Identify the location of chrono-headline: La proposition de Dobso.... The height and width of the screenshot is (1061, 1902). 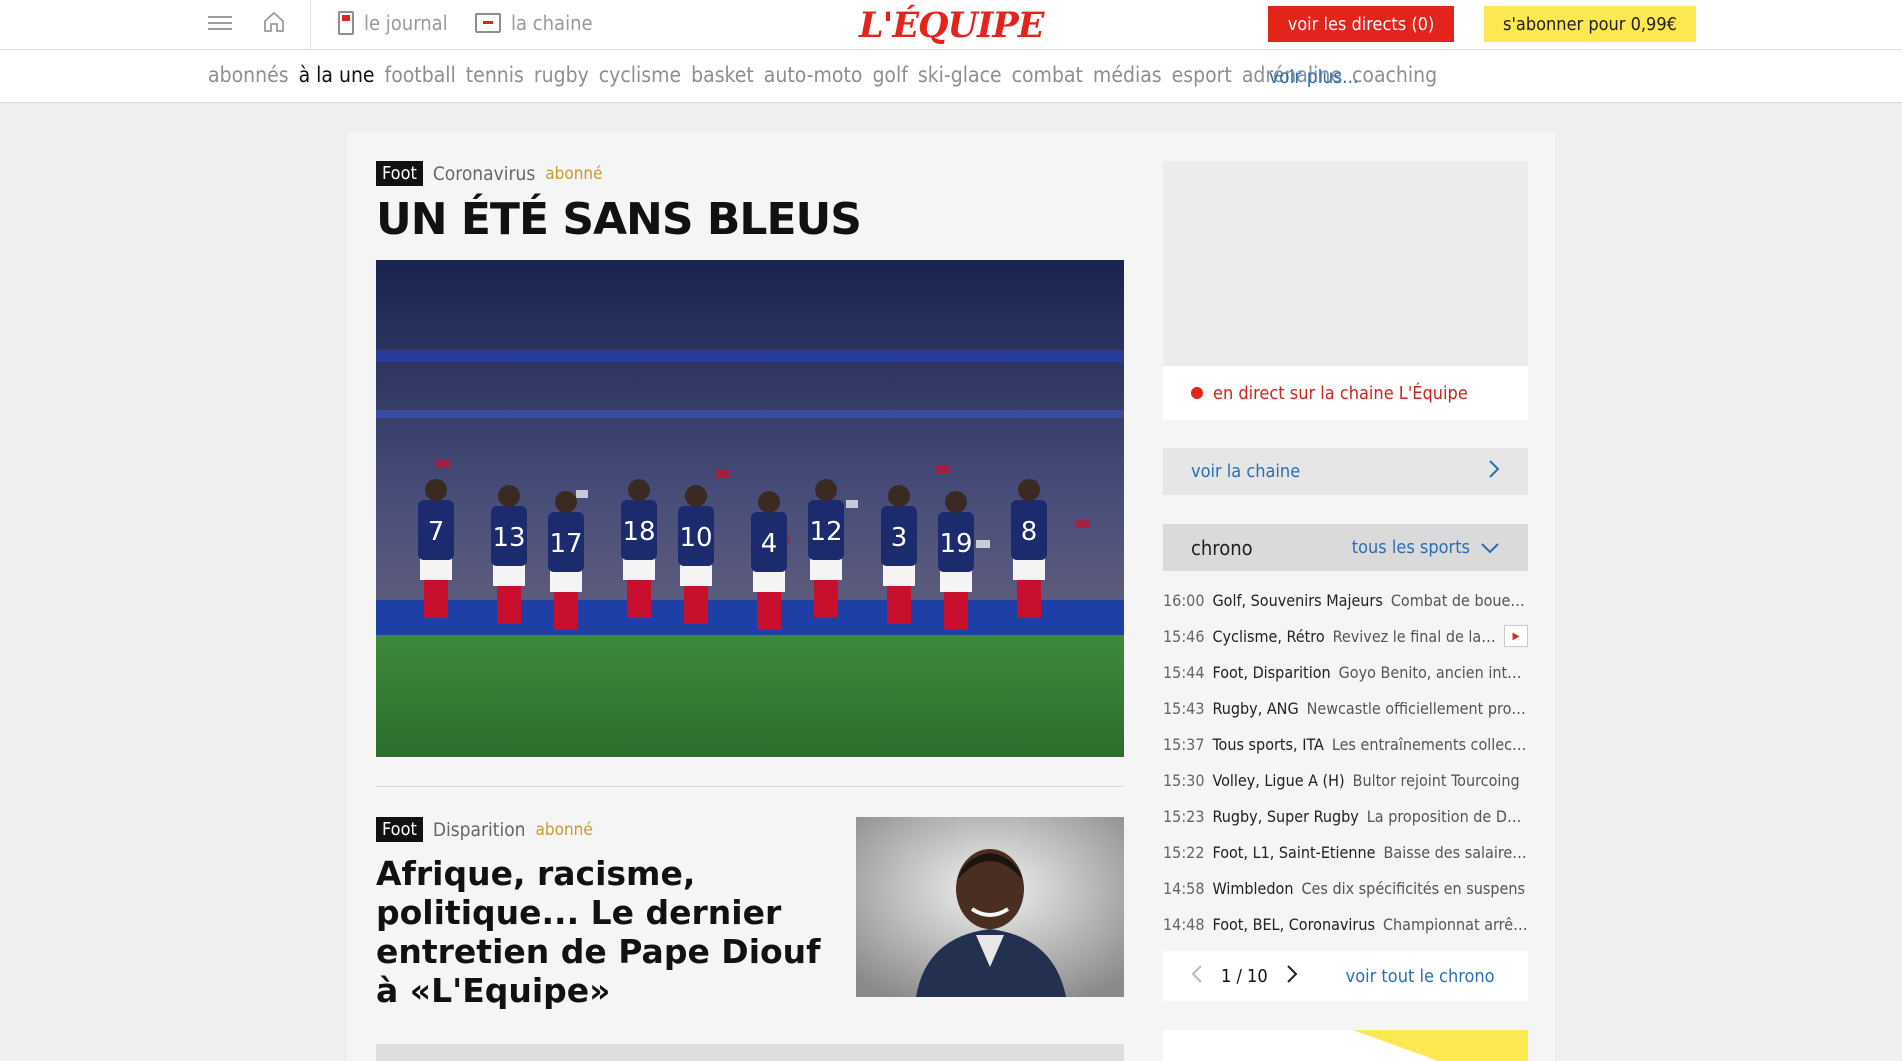
(1447, 816).